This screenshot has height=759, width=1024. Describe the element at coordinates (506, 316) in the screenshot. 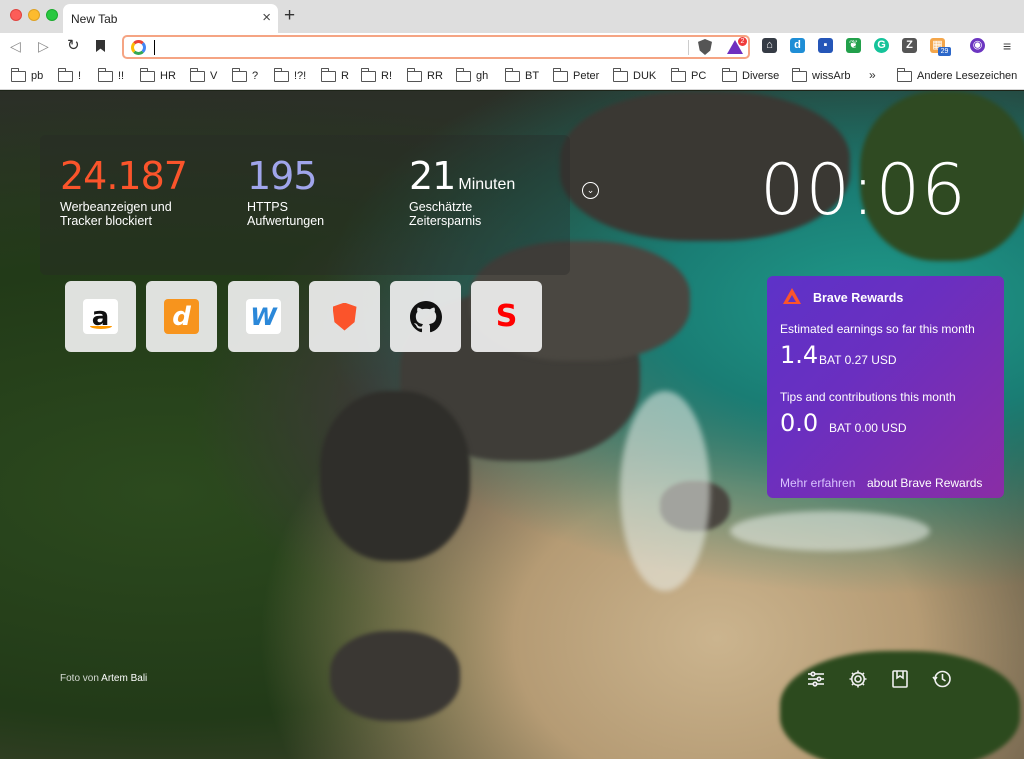

I see `top-site-sparkasse: S` at that location.